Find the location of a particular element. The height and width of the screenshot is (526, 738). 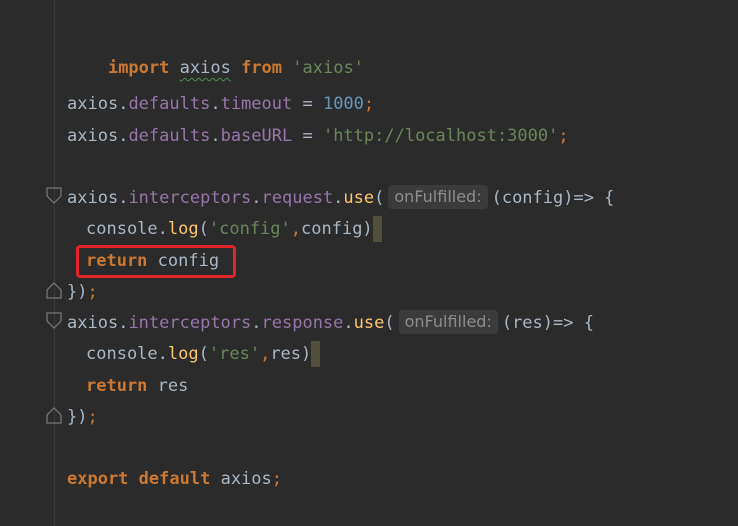

code-line-11: }); is located at coordinates (82, 417).